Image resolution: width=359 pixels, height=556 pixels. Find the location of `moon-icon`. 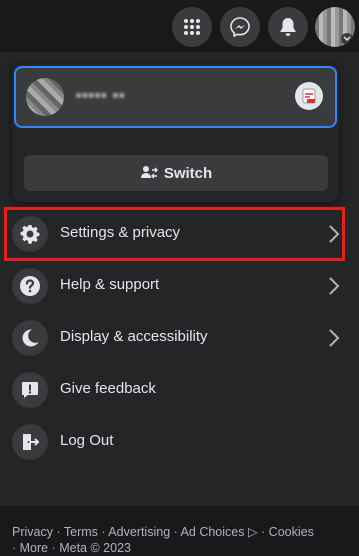

moon-icon is located at coordinates (30, 338).